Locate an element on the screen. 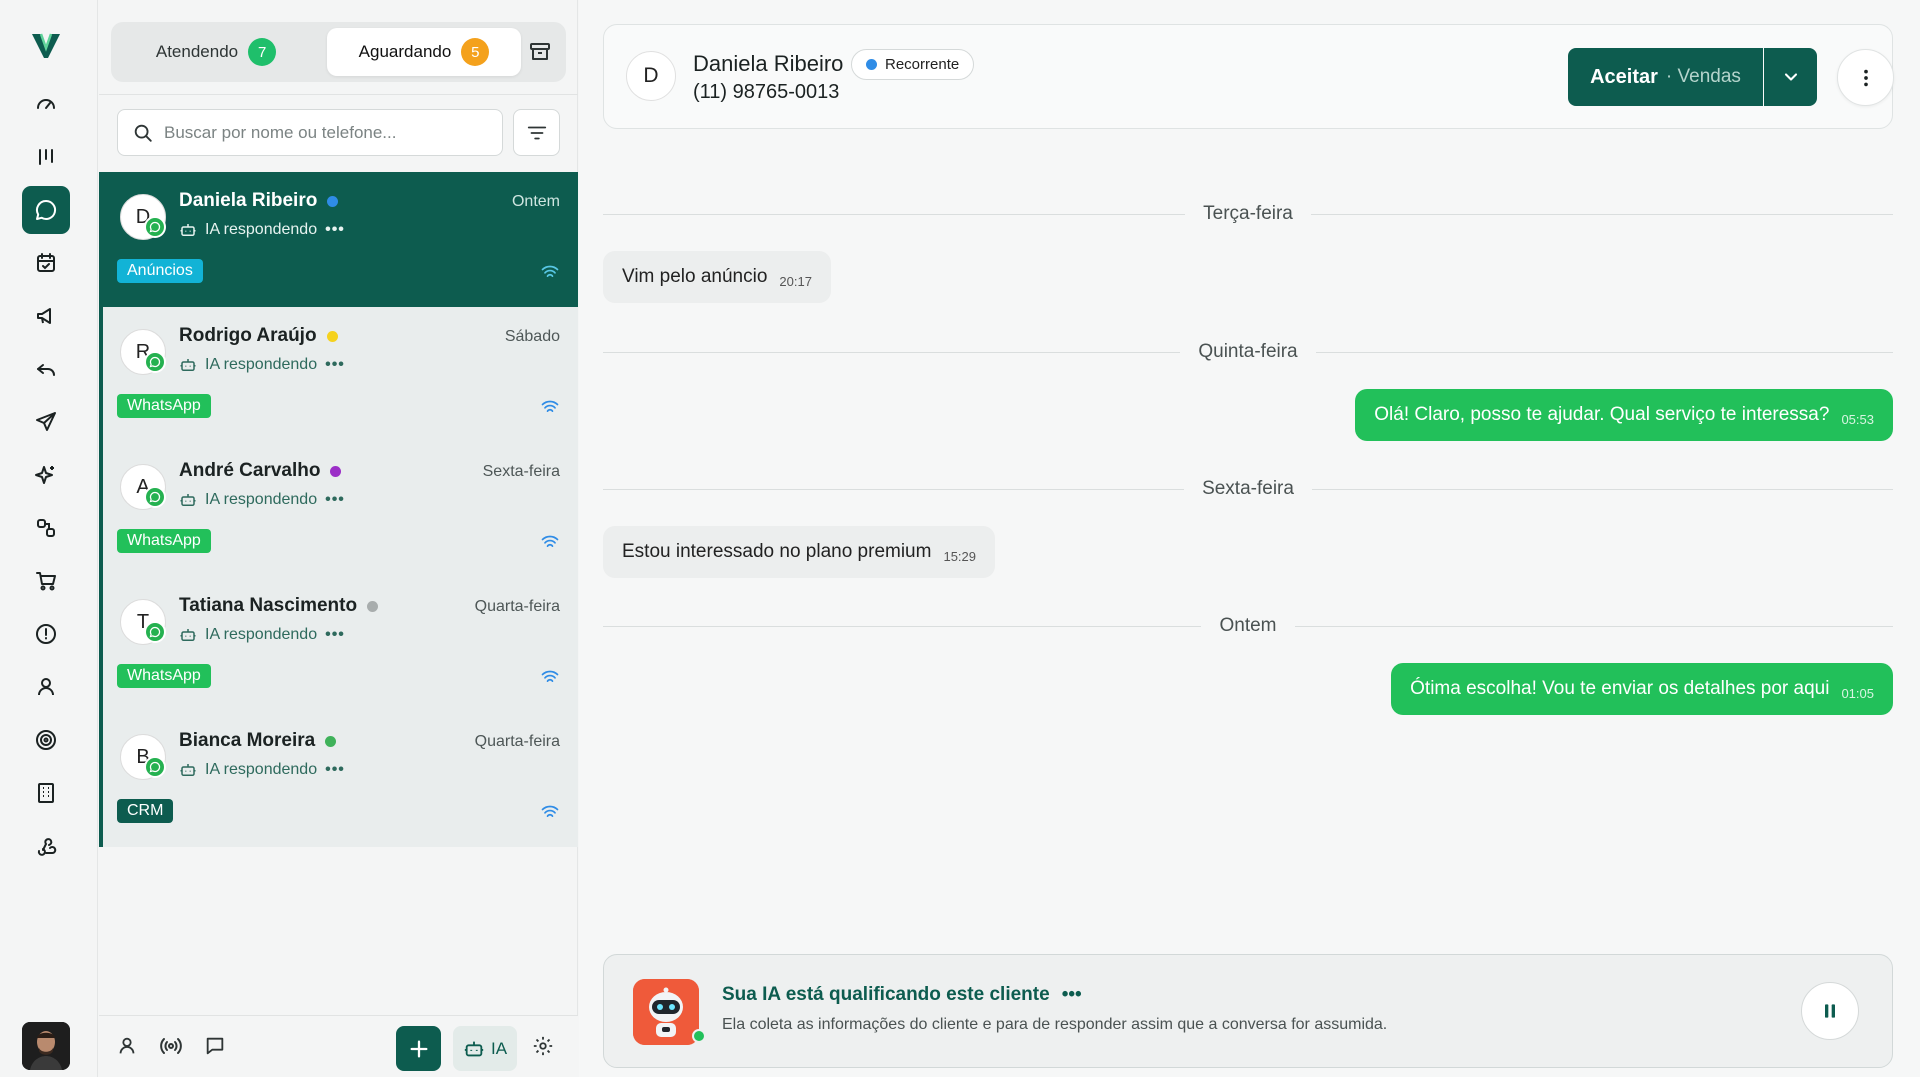 The width and height of the screenshot is (1920, 1077). day-separator-label: Sexta-feira is located at coordinates (1248, 488).